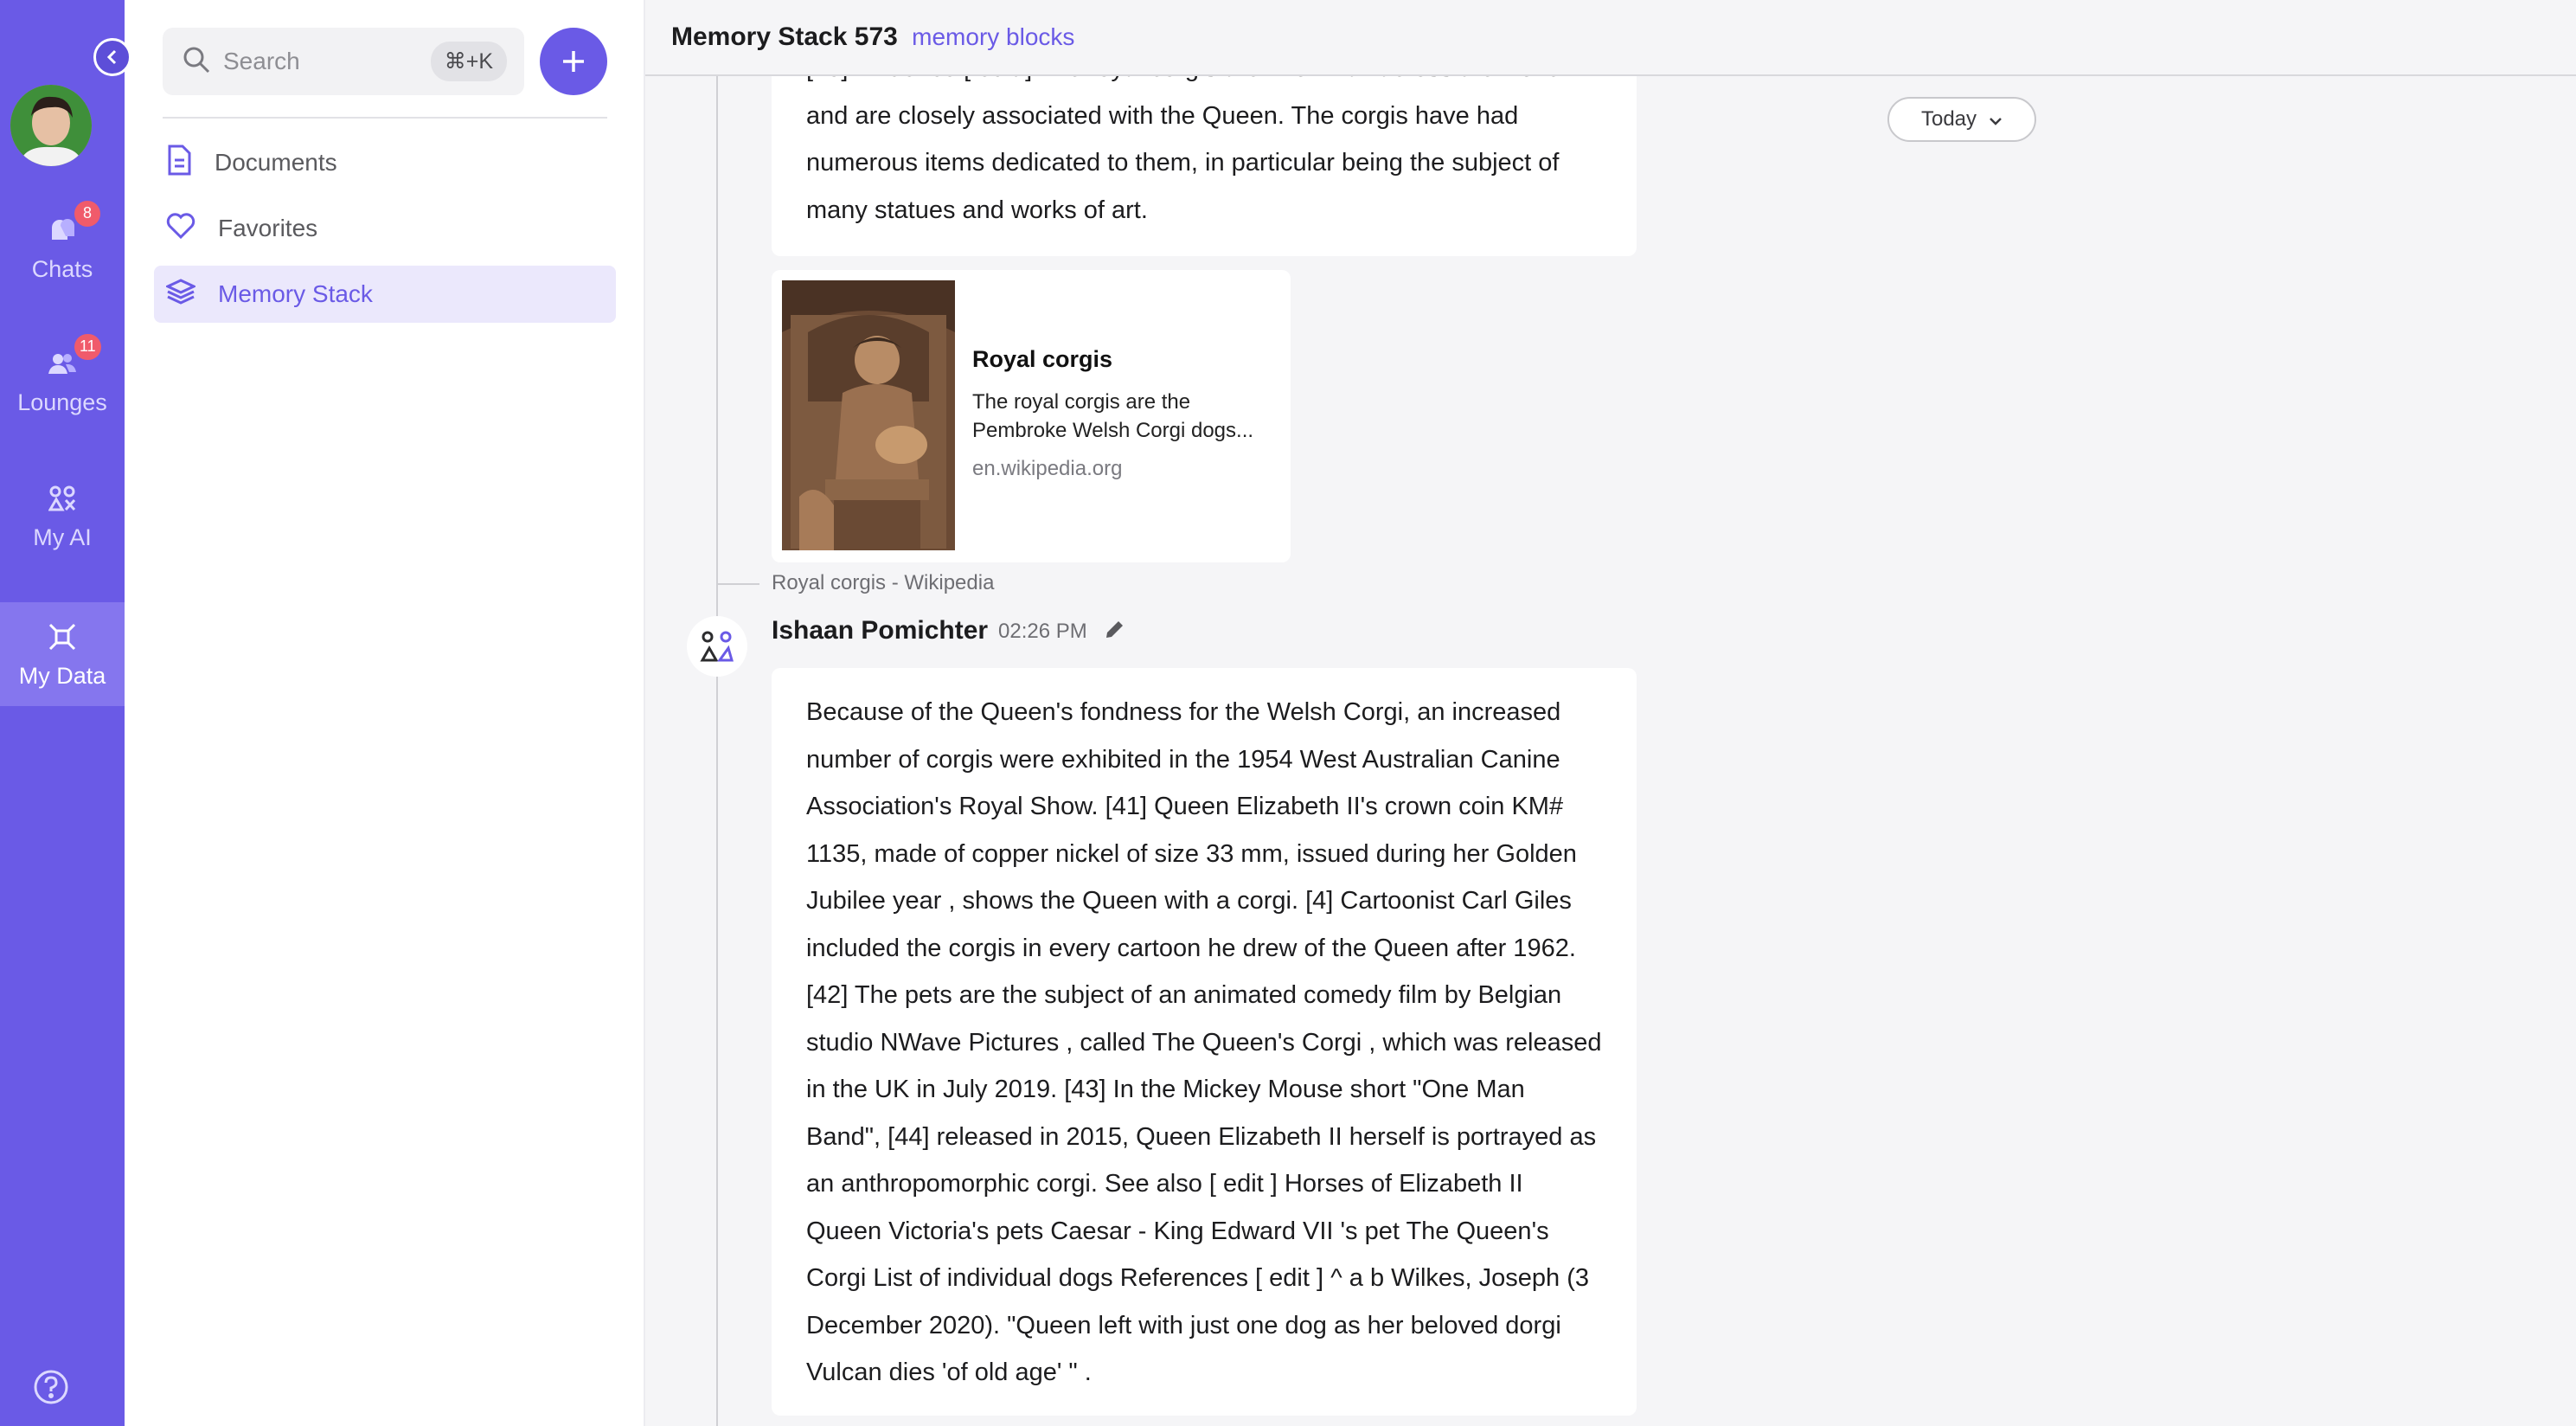 This screenshot has width=2576, height=1426. I want to click on chats-badge: 8, so click(87, 213).